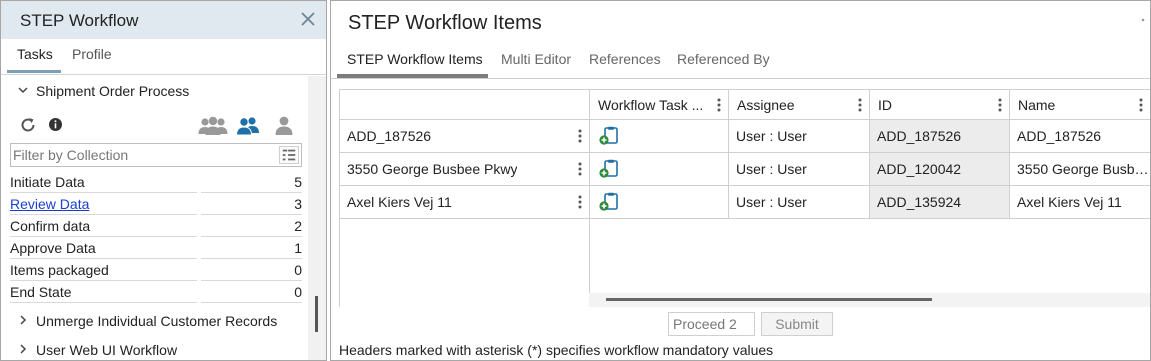 Image resolution: width=1151 pixels, height=361 pixels. Describe the element at coordinates (625, 59) in the screenshot. I see `tab-references: References` at that location.